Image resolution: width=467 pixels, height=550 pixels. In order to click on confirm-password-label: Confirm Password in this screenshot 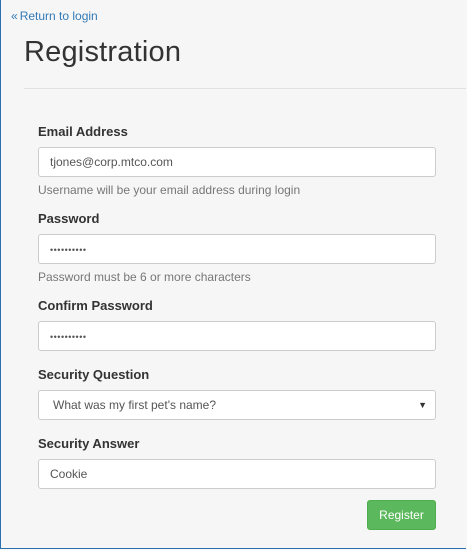, I will do `click(95, 305)`.